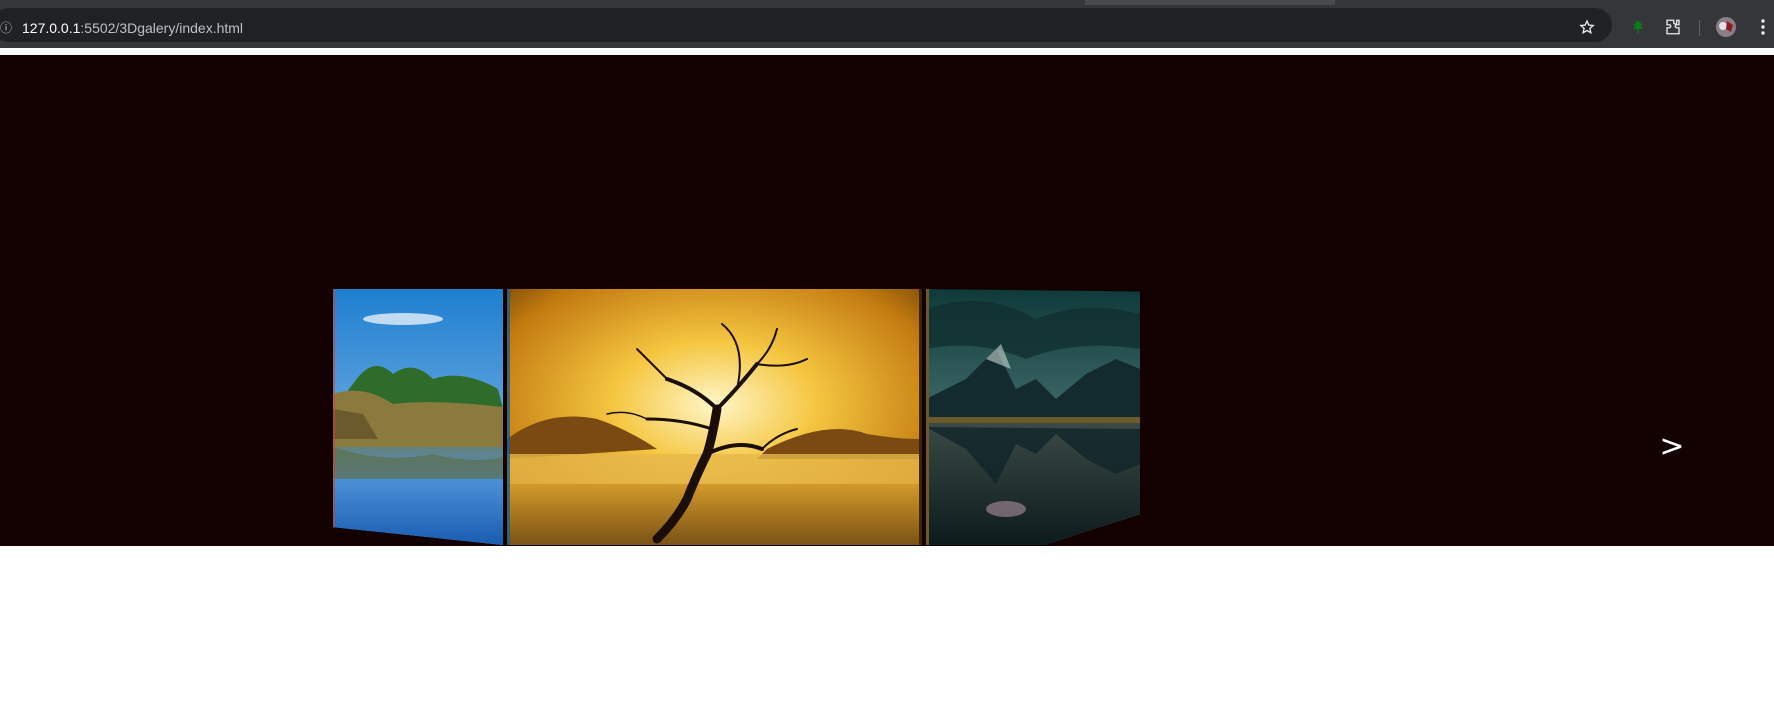 Image resolution: width=1774 pixels, height=708 pixels. Describe the element at coordinates (1673, 27) in the screenshot. I see `extensions-puzzle-icon` at that location.